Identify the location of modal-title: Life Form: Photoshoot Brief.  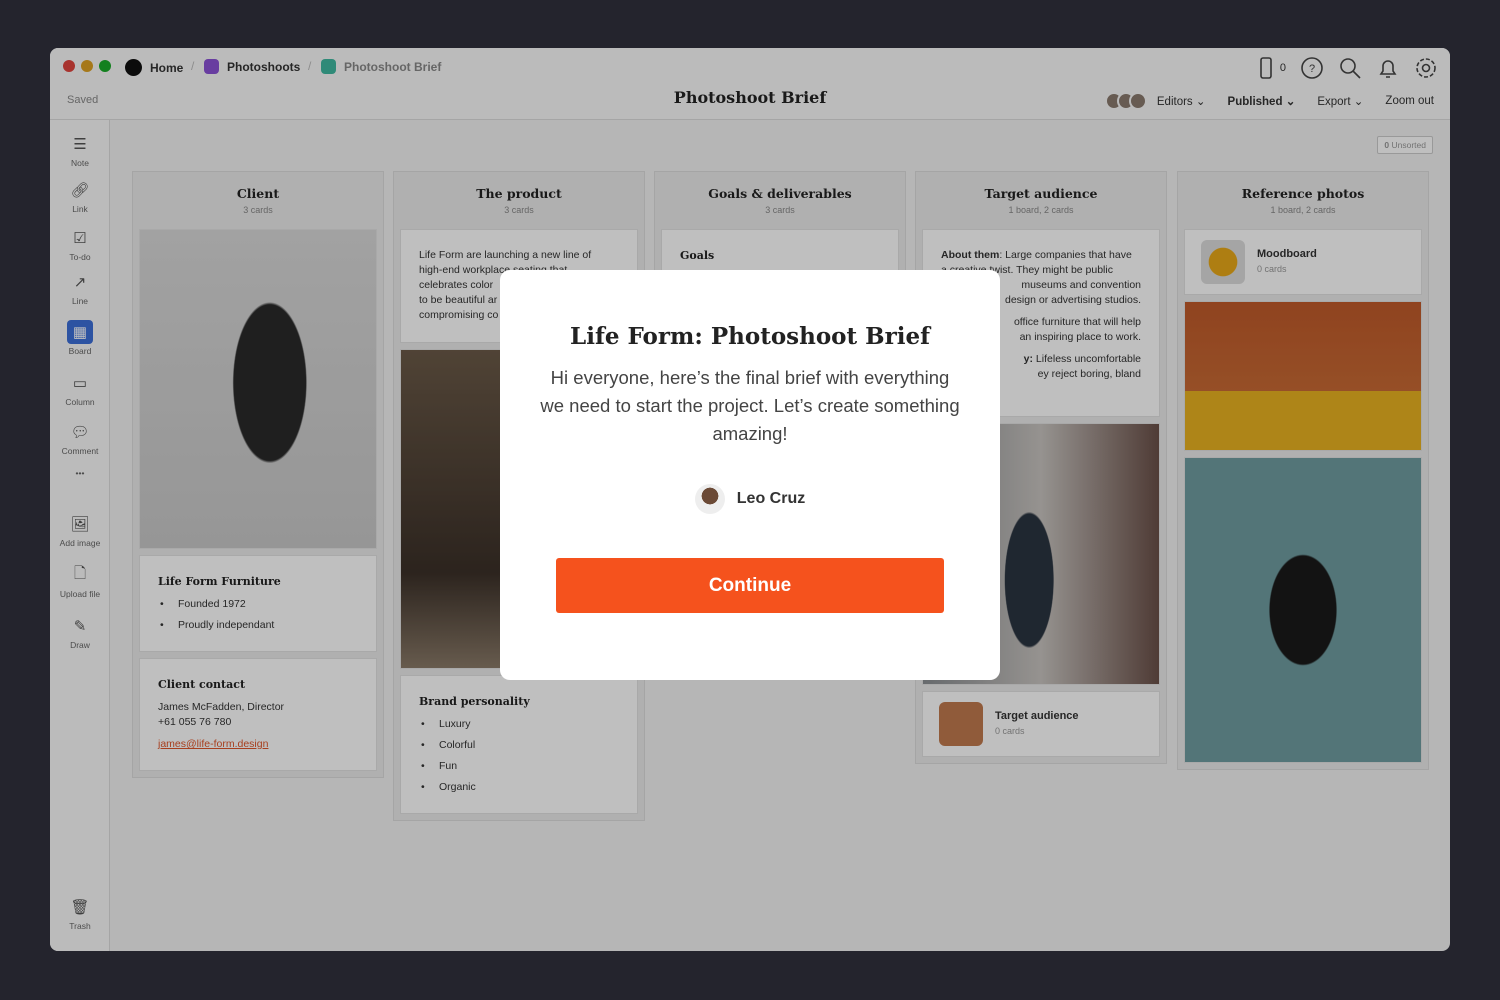
(750, 336).